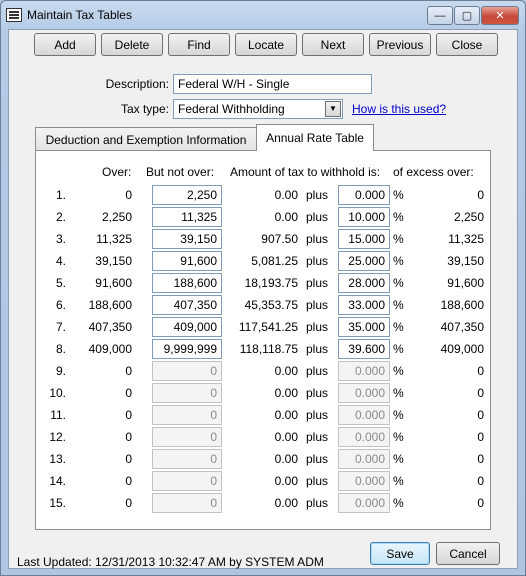 The width and height of the screenshot is (526, 576). Describe the element at coordinates (364, 239) in the screenshot. I see `rate-input: 15.000` at that location.